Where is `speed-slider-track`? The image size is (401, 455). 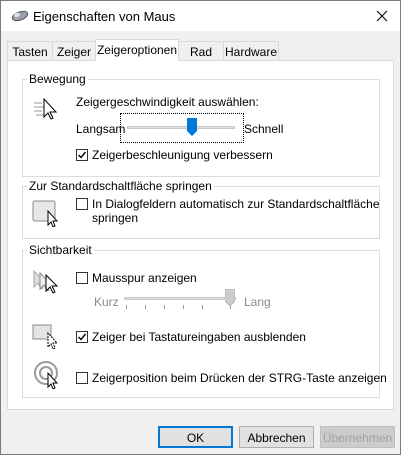 speed-slider-track is located at coordinates (181, 127).